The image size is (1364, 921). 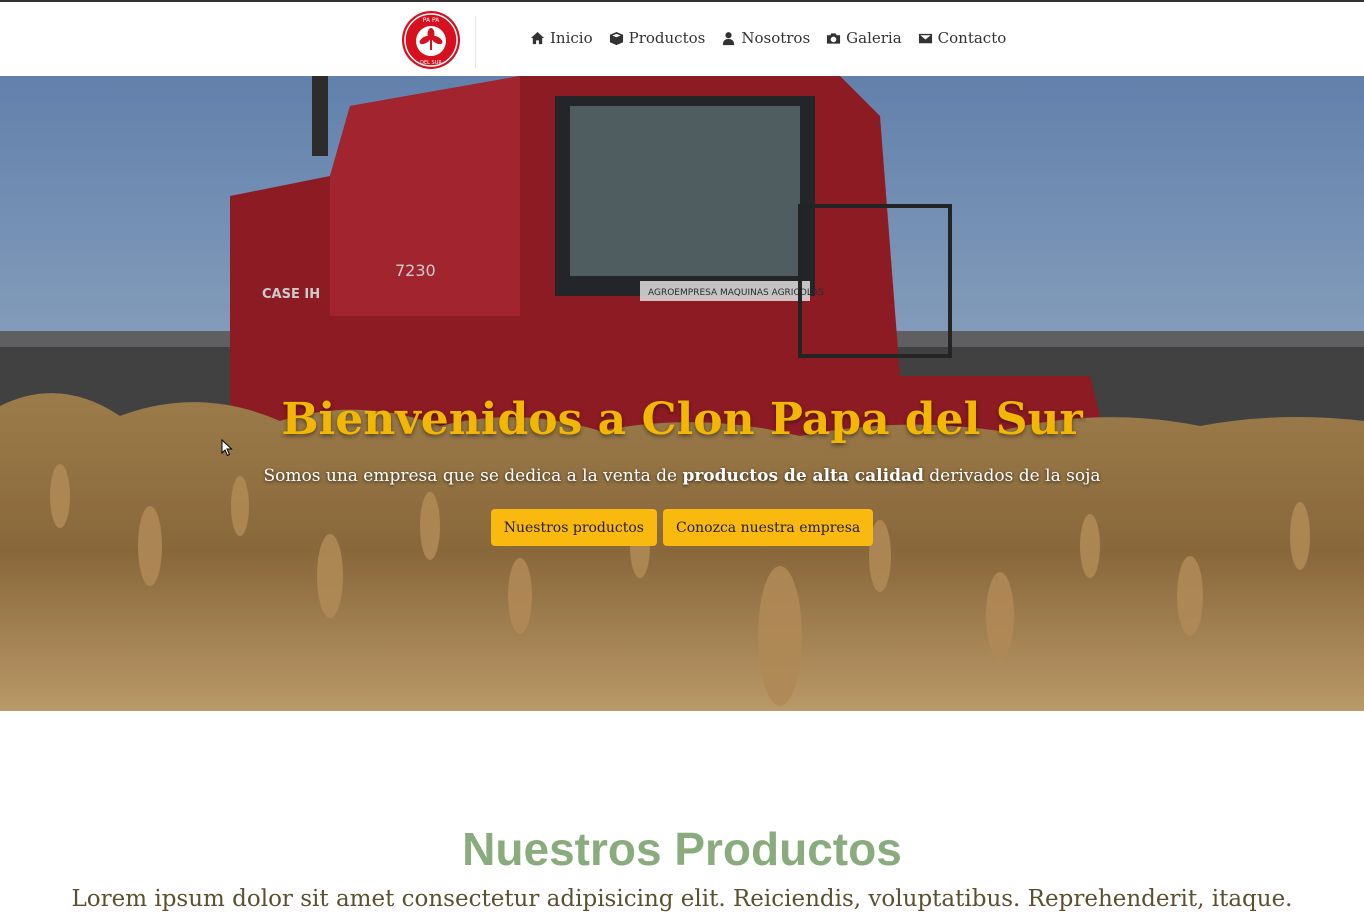 I want to click on nav-item-label: Contacto, so click(x=972, y=38).